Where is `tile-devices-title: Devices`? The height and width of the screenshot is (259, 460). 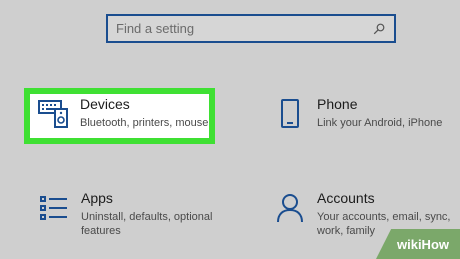 tile-devices-title: Devices is located at coordinates (105, 104).